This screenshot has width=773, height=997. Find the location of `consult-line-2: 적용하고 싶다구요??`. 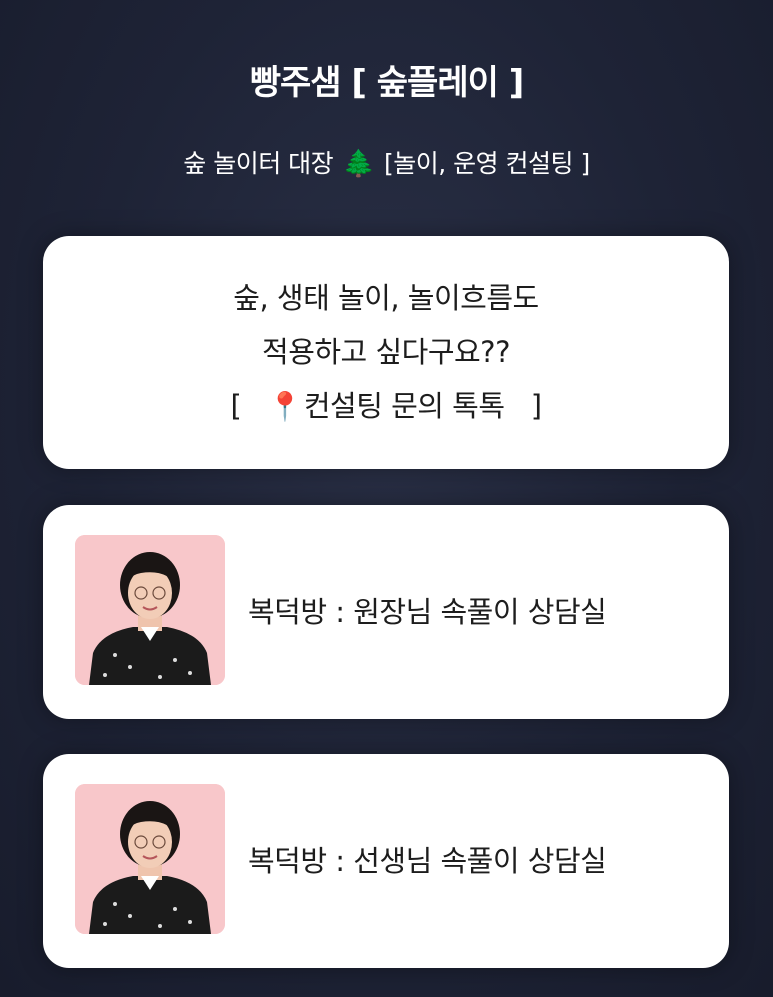

consult-line-2: 적용하고 싶다구요?? is located at coordinates (386, 352).